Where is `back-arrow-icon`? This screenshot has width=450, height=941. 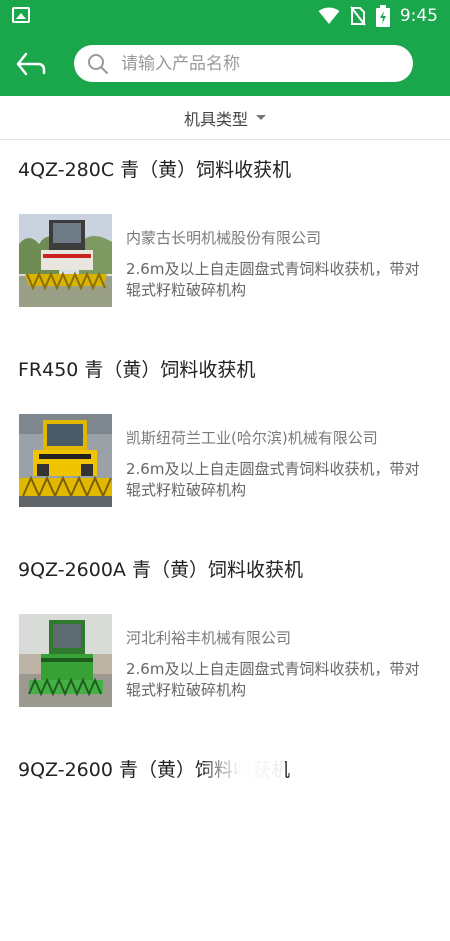
back-arrow-icon is located at coordinates (31, 64).